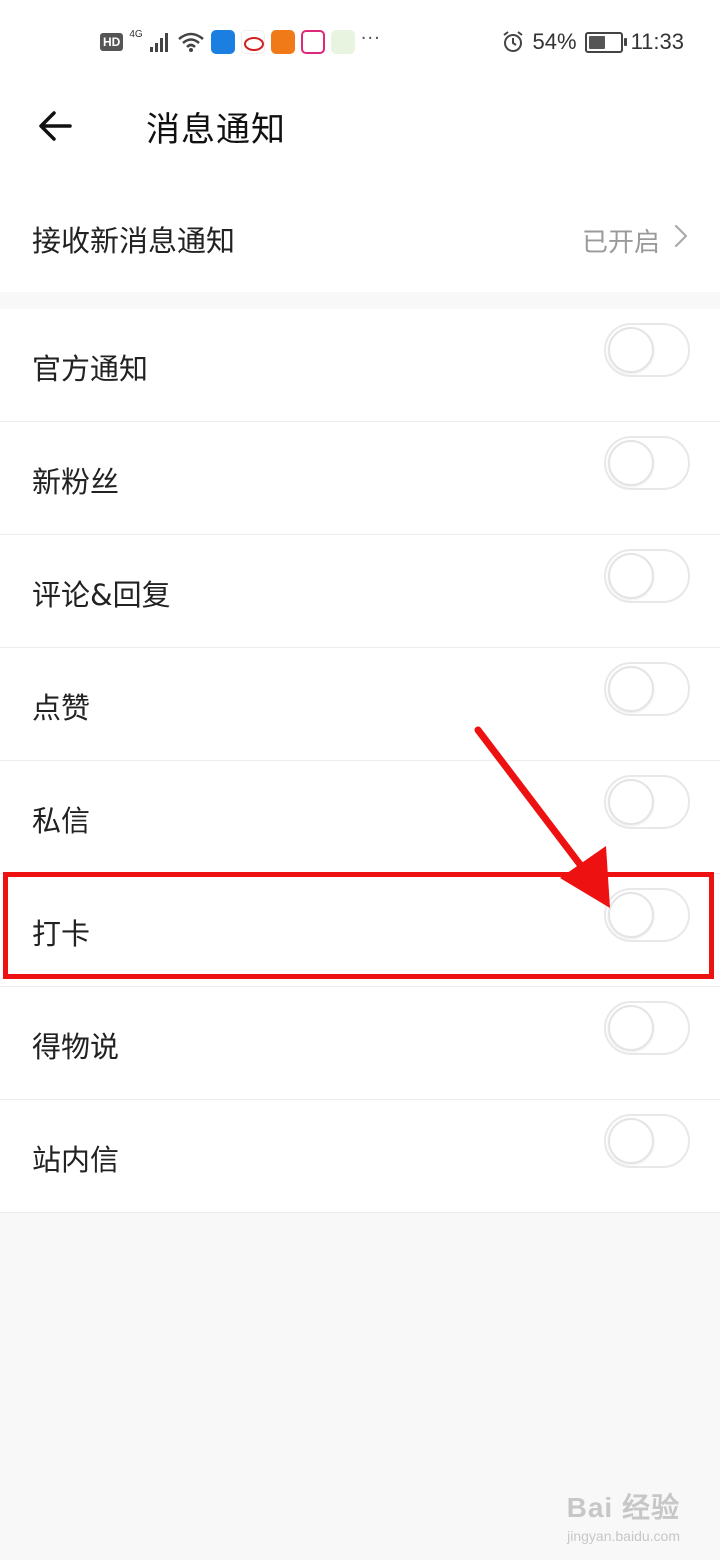 The width and height of the screenshot is (720, 1560). Describe the element at coordinates (222, 42) in the screenshot. I see `shield-app-icon` at that location.